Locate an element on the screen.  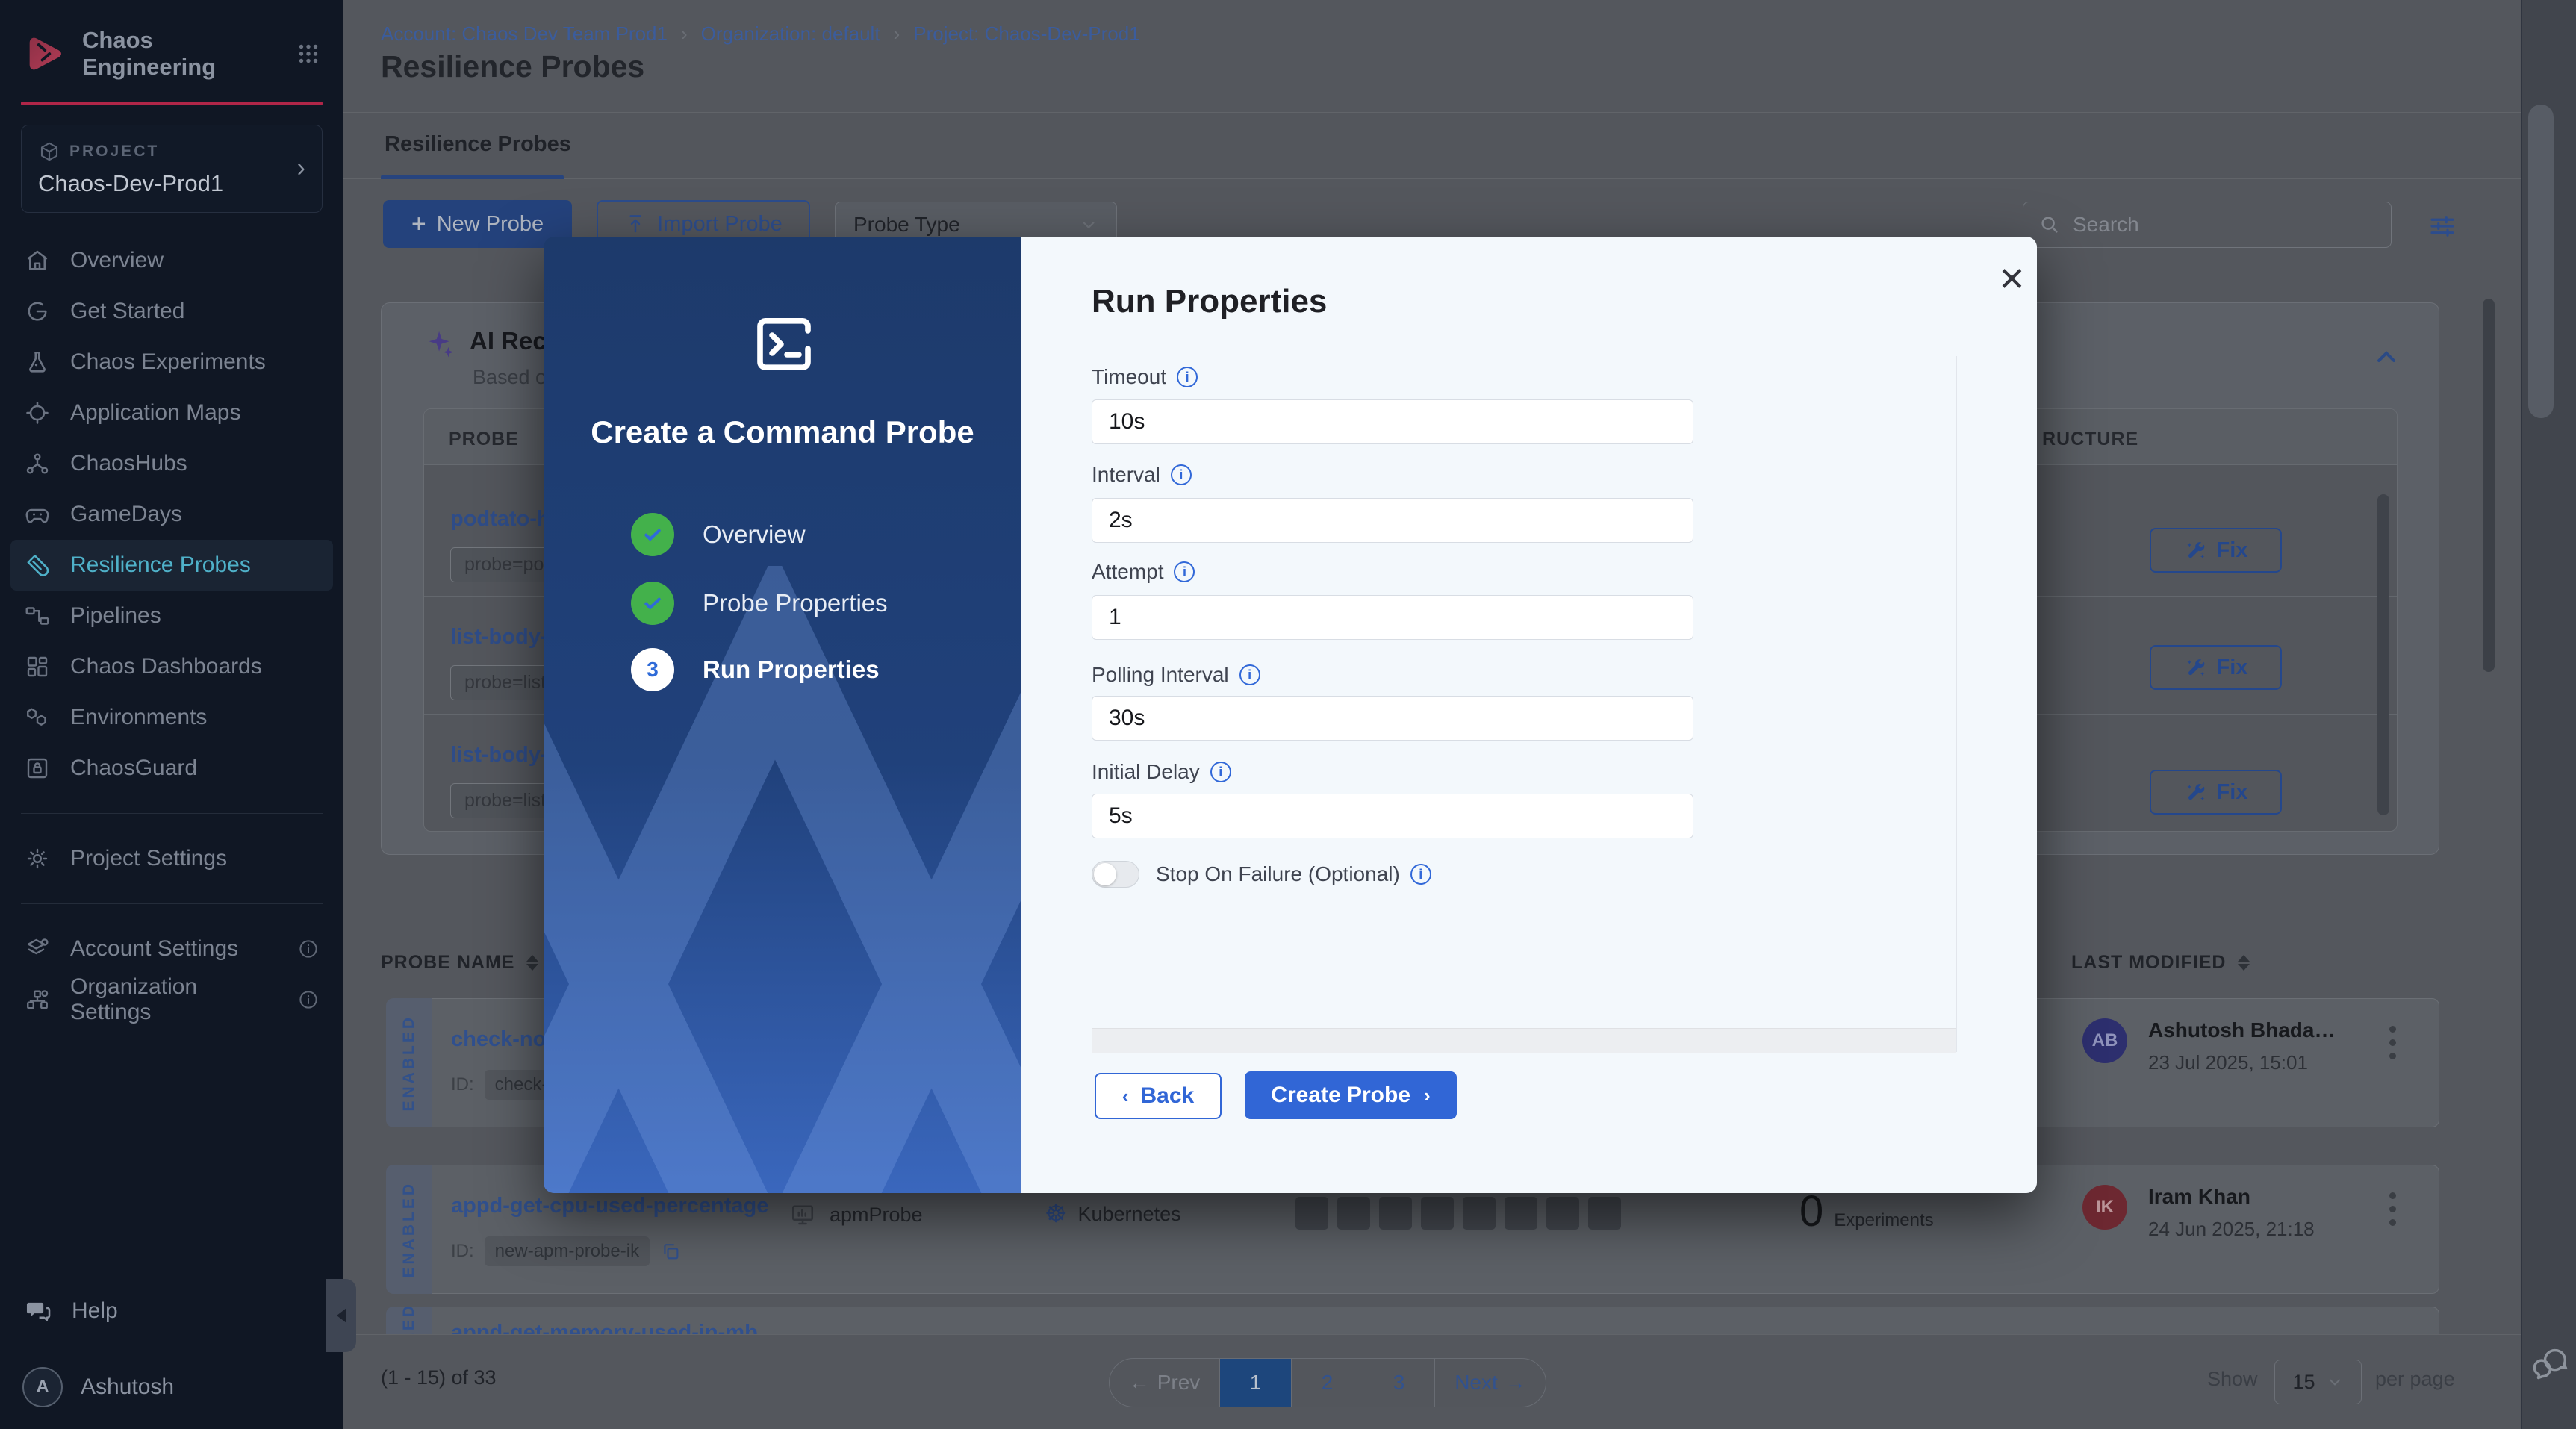
page-button-1: 1 is located at coordinates (1256, 1383).